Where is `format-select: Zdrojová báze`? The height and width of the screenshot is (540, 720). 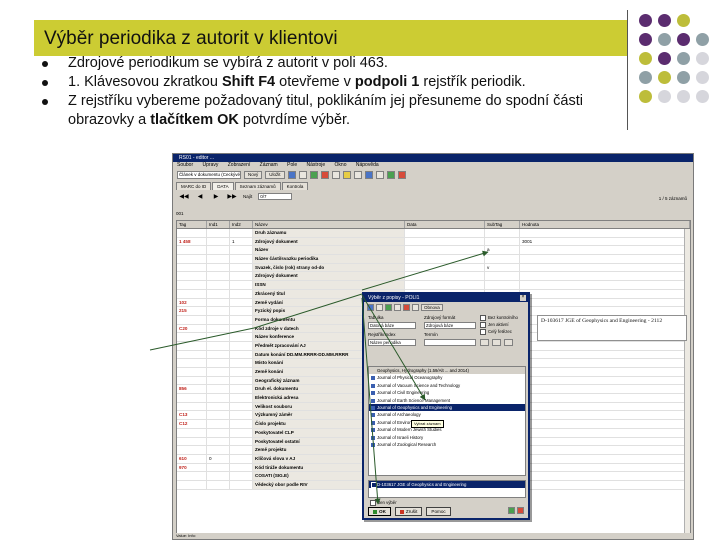
format-select: Zdrojová báze is located at coordinates (450, 325).